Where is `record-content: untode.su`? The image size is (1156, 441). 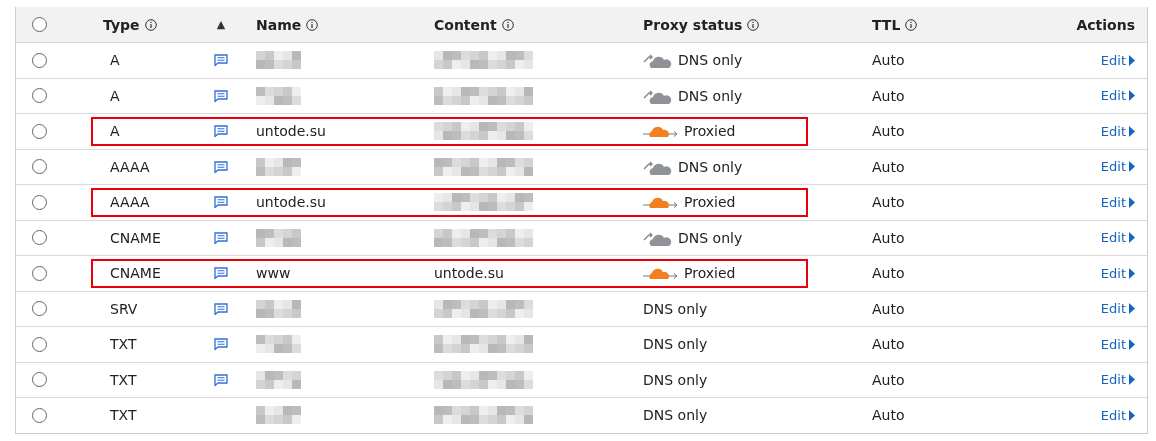 record-content: untode.su is located at coordinates (469, 273).